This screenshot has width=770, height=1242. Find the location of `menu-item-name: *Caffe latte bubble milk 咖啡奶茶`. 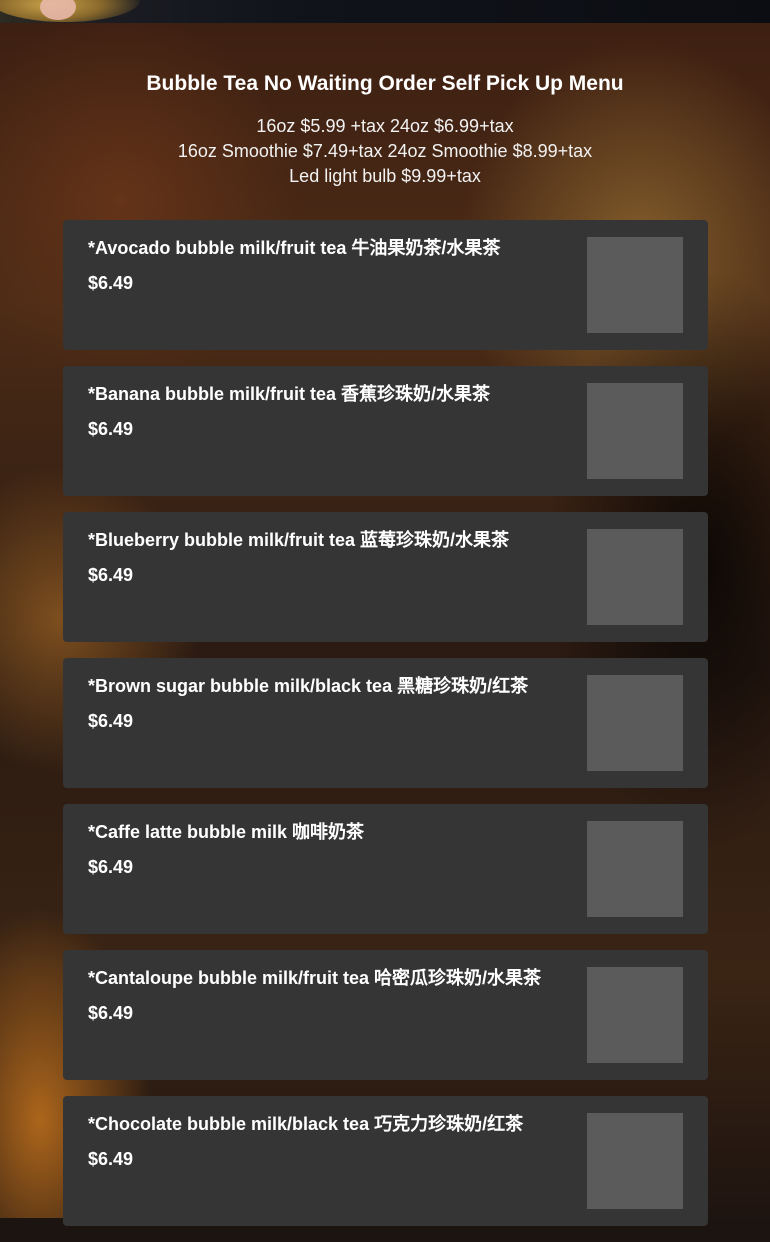

menu-item-name: *Caffe latte bubble milk 咖啡奶茶 is located at coordinates (226, 832).